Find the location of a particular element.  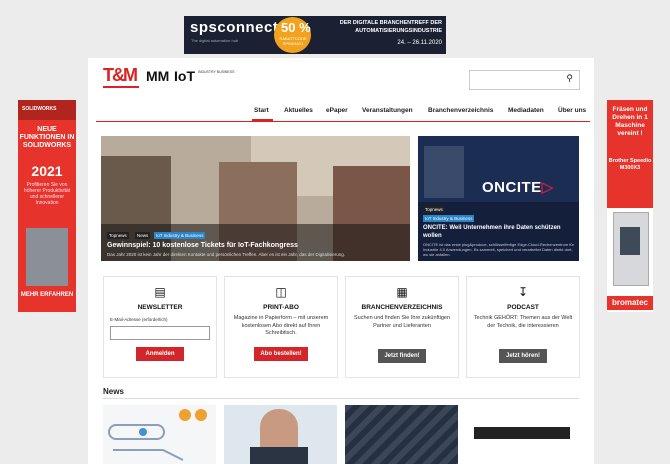

server-rack-image is located at coordinates (444, 172).